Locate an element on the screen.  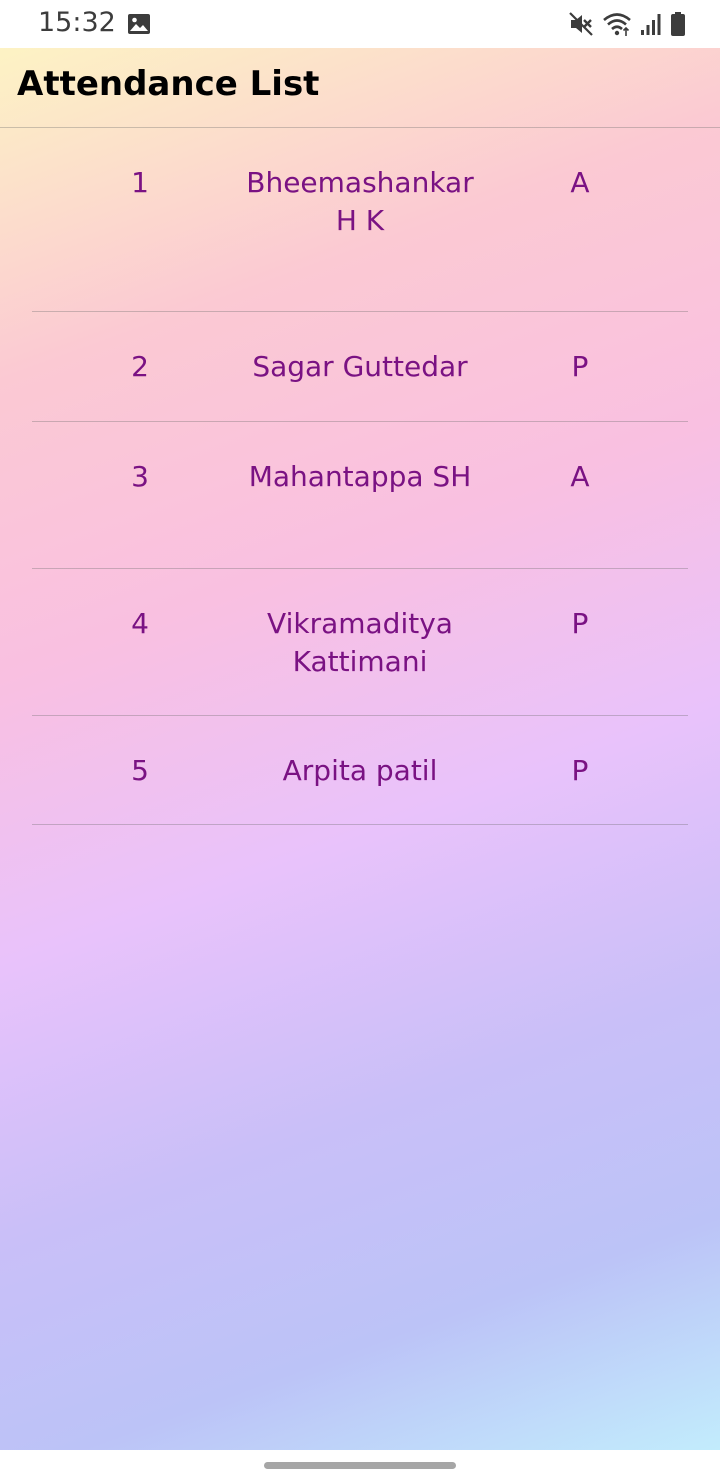
student-name: Vikramaditya Kattimani is located at coordinates (360, 642).